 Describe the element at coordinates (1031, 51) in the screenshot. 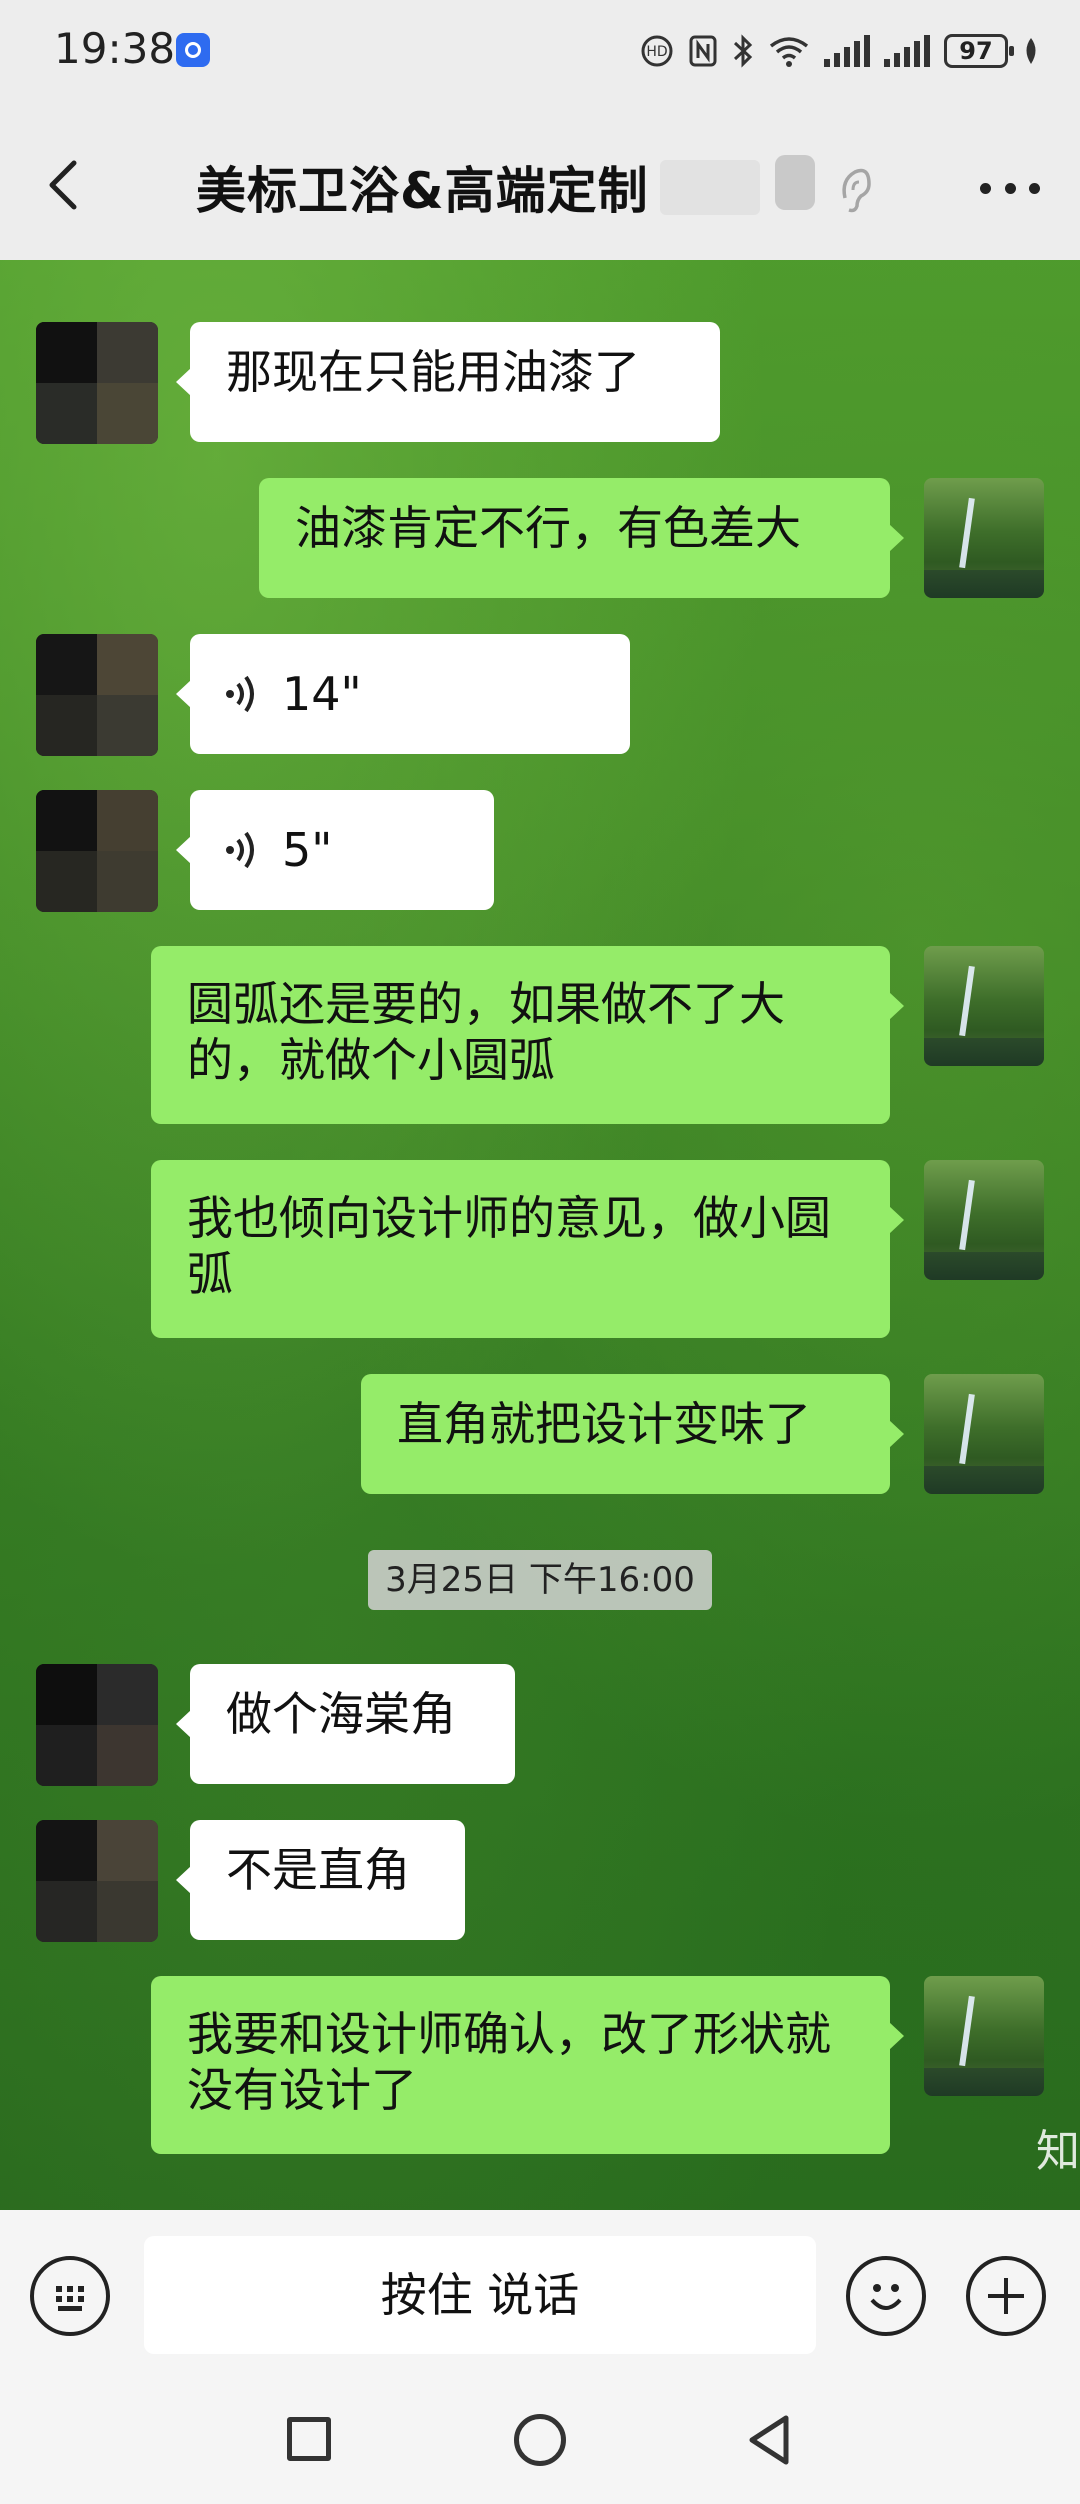

I see `leaf-icon` at that location.